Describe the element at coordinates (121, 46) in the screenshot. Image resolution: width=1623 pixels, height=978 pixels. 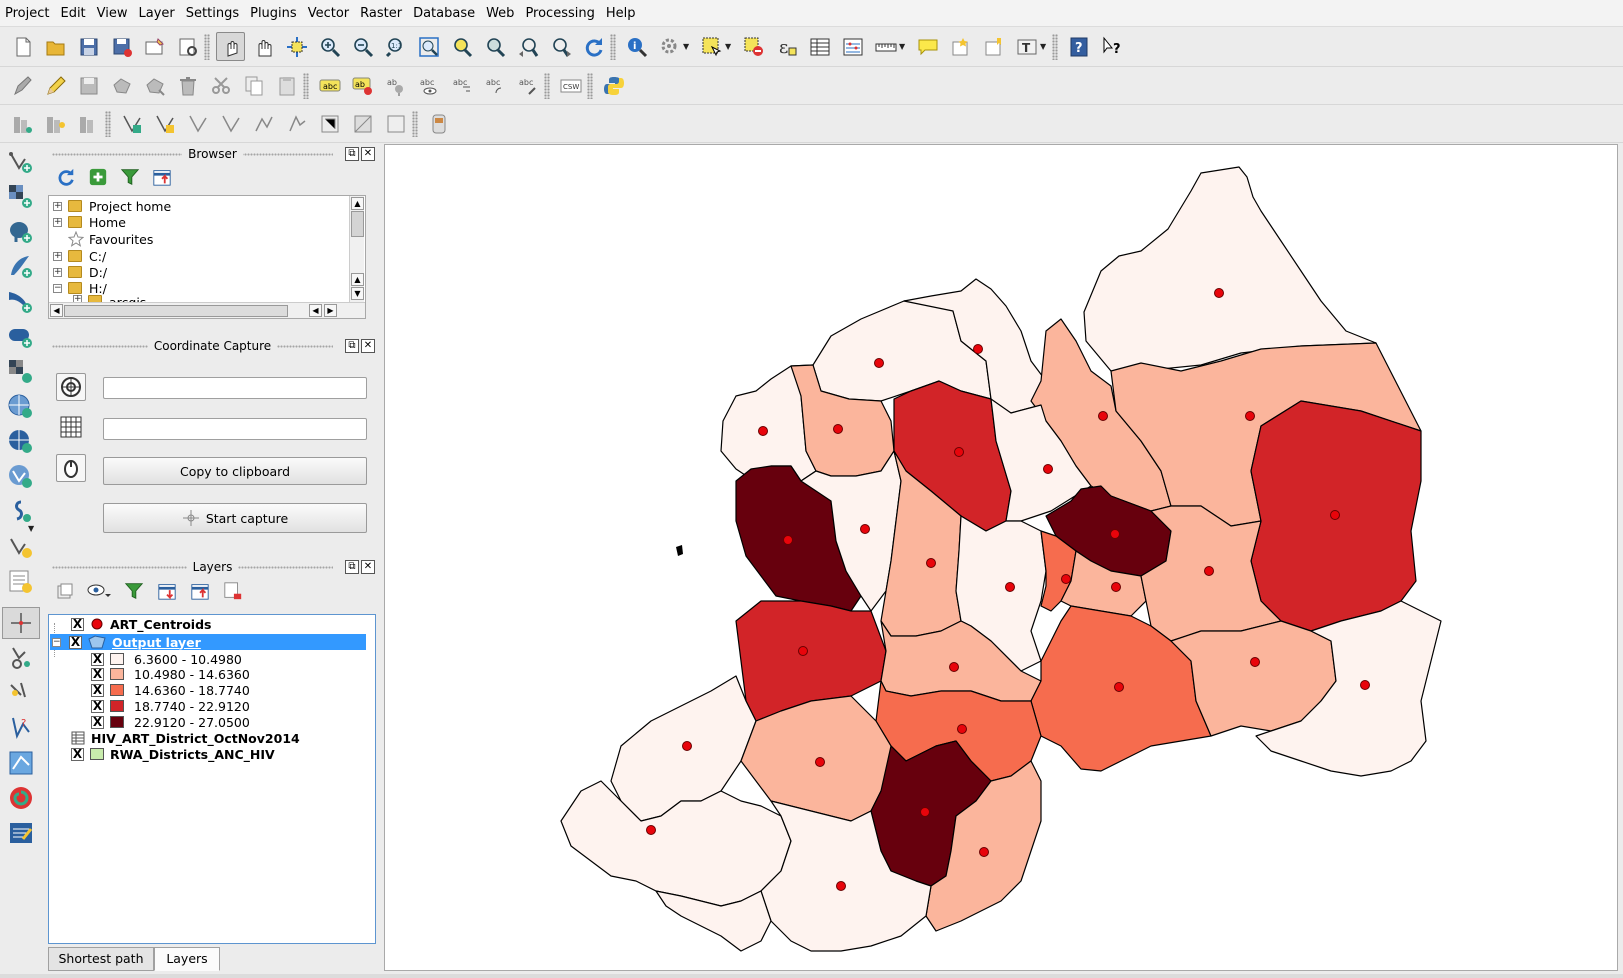
I see `save-as-icon` at that location.